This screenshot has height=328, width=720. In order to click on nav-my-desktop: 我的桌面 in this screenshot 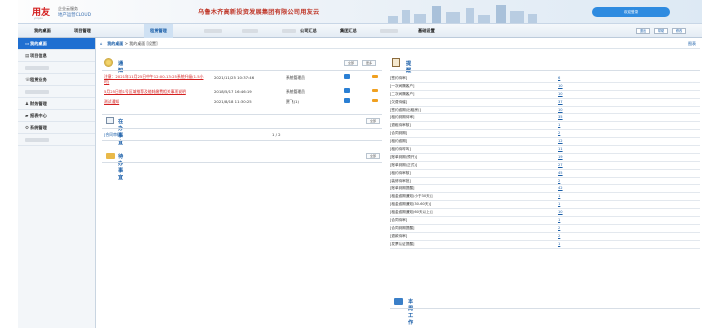, I will do `click(42, 31)`.